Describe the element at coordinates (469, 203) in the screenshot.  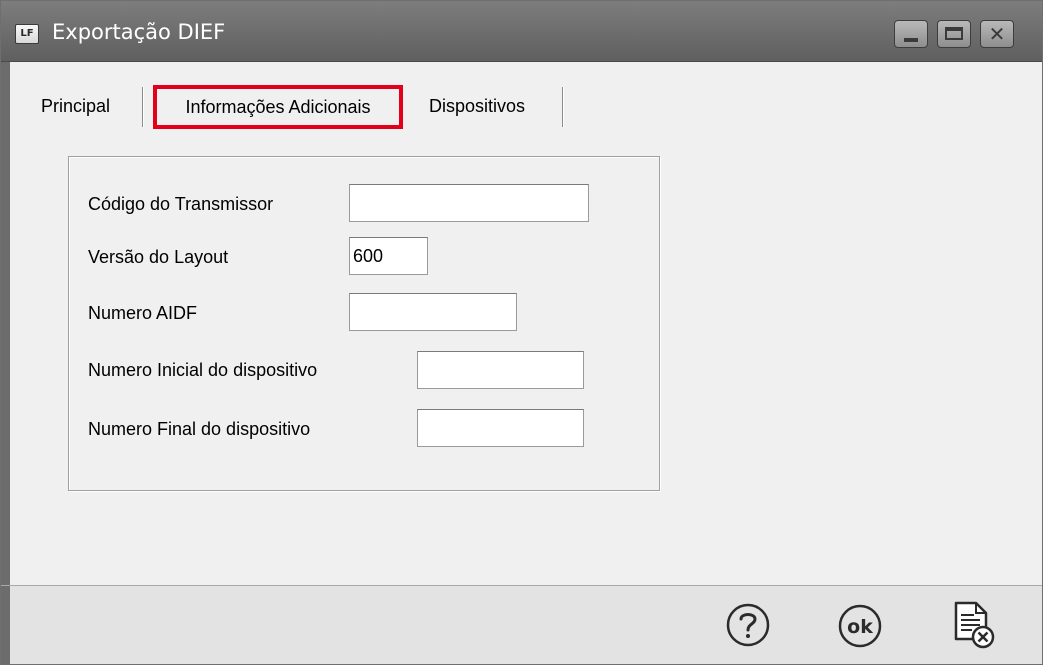
I see `codigo-transmissor-input` at that location.